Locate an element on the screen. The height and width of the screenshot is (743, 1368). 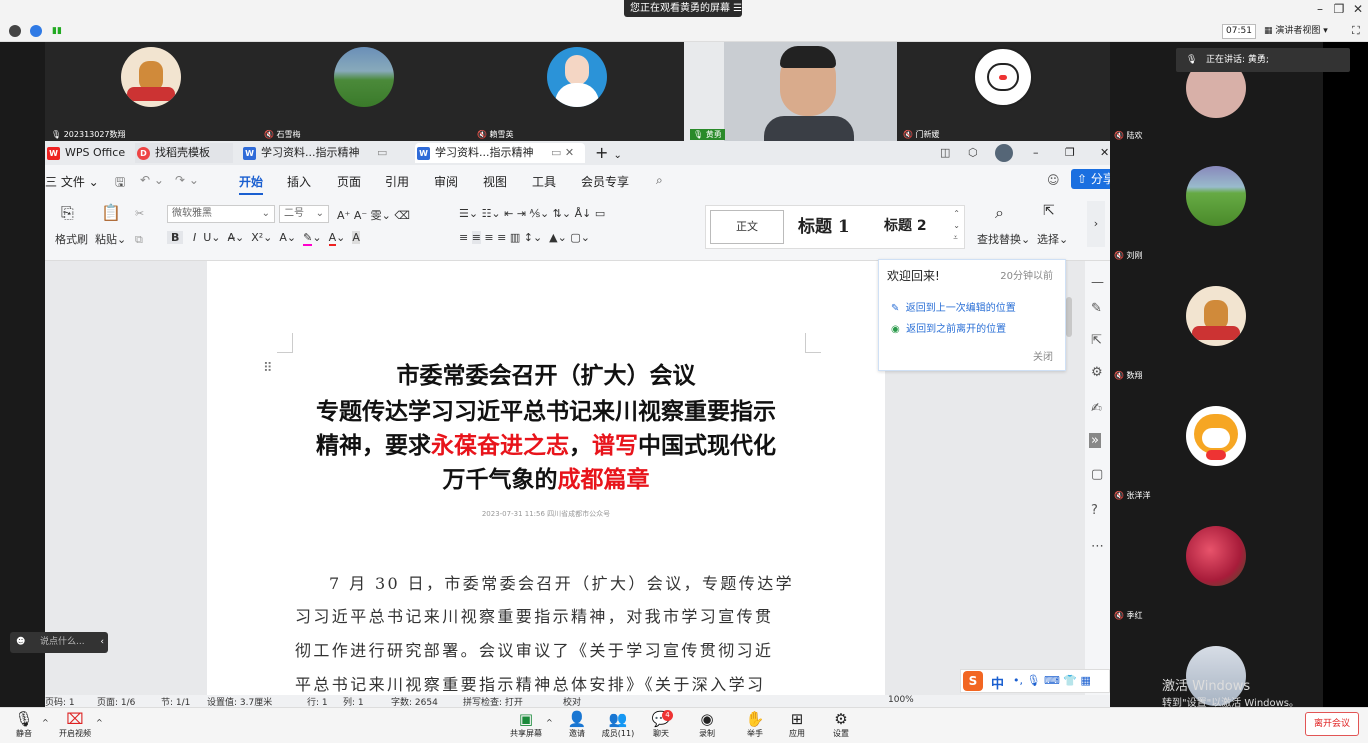
book-icon: ▢ is located at coordinates (1097, 474).